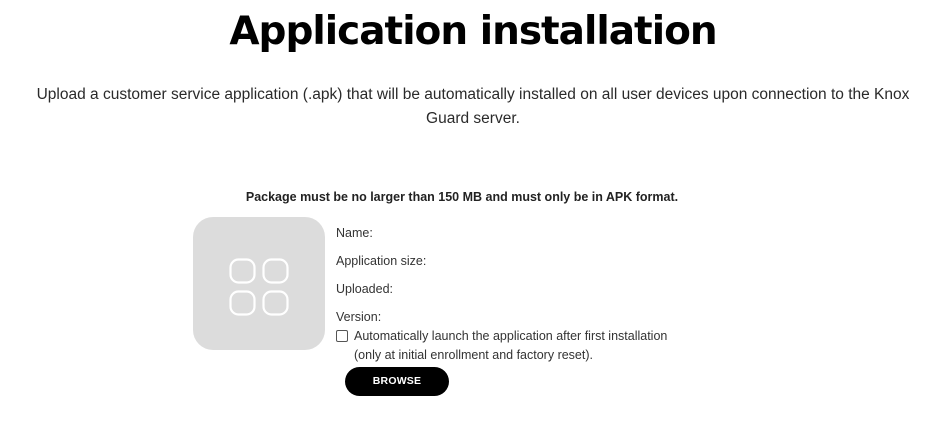 Image resolution: width=946 pixels, height=424 pixels. What do you see at coordinates (473, 31) in the screenshot?
I see `page-title: Application installation` at bounding box center [473, 31].